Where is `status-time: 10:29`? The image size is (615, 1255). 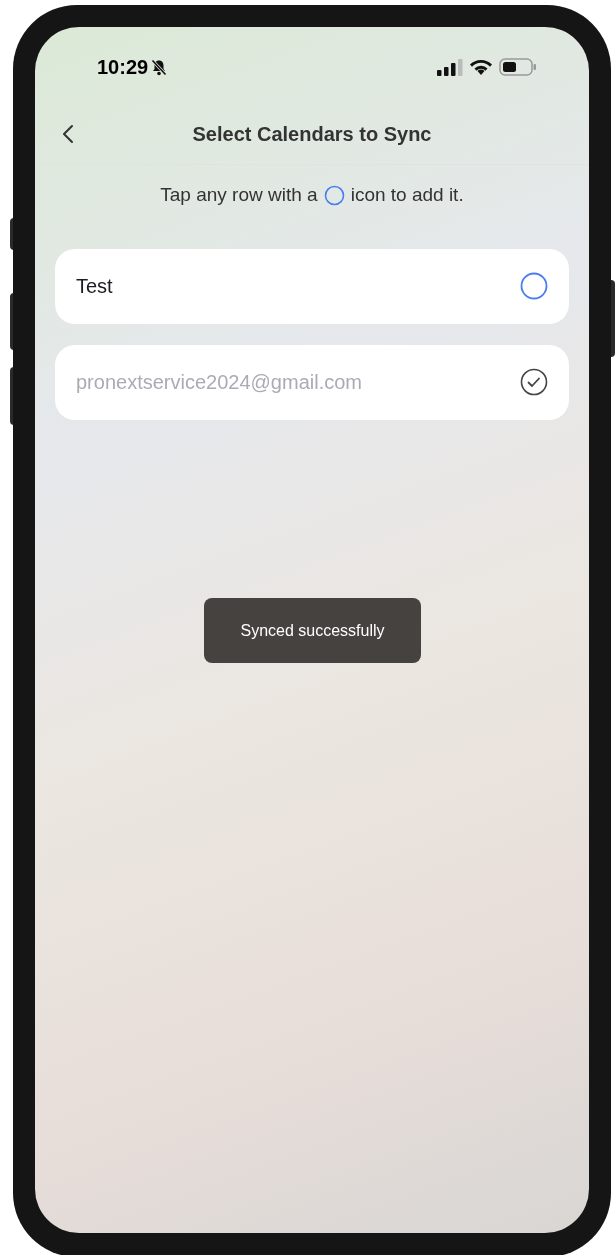
status-time: 10:29 is located at coordinates (123, 67).